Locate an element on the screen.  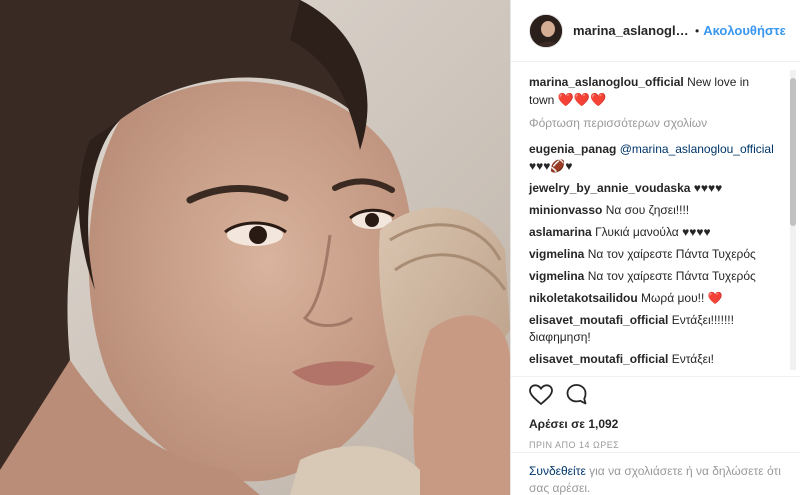
scrollbar-thumb is located at coordinates (793, 152).